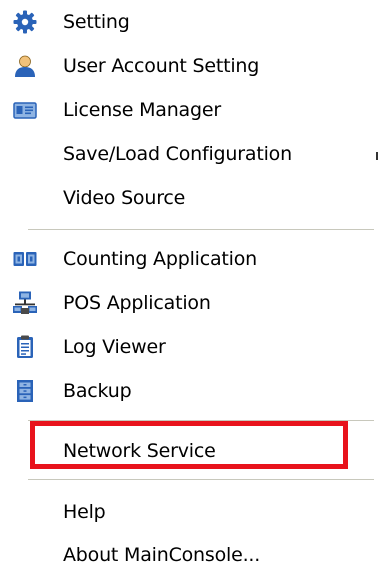 The width and height of the screenshot is (380, 575). Describe the element at coordinates (124, 198) in the screenshot. I see `menu-item-label: Video Source` at that location.